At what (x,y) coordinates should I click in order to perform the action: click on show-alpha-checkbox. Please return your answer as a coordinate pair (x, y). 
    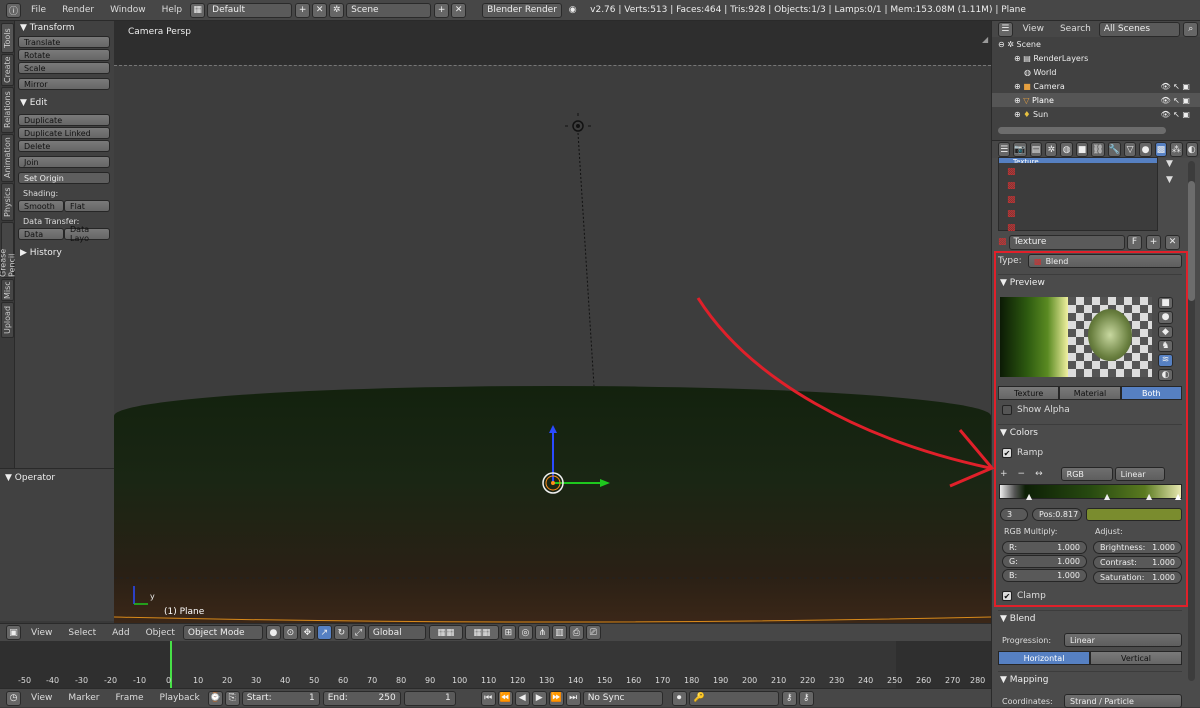
    Looking at the image, I should click on (1007, 410).